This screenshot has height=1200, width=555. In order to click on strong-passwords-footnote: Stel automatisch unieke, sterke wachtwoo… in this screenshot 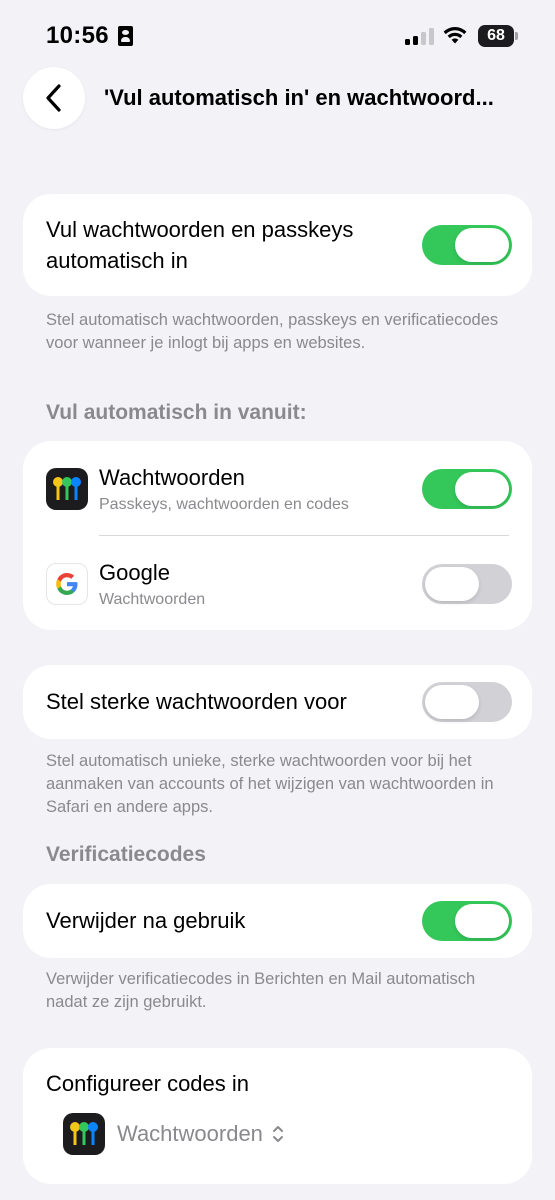, I will do `click(270, 784)`.